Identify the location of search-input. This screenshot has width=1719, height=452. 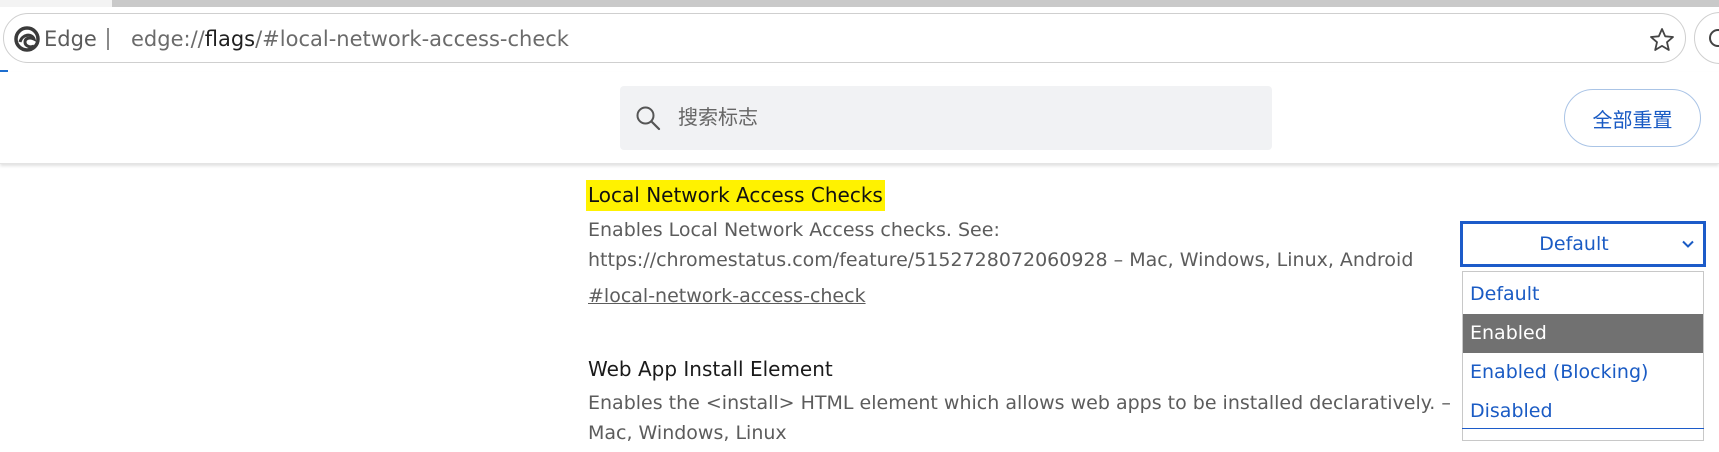
(963, 117).